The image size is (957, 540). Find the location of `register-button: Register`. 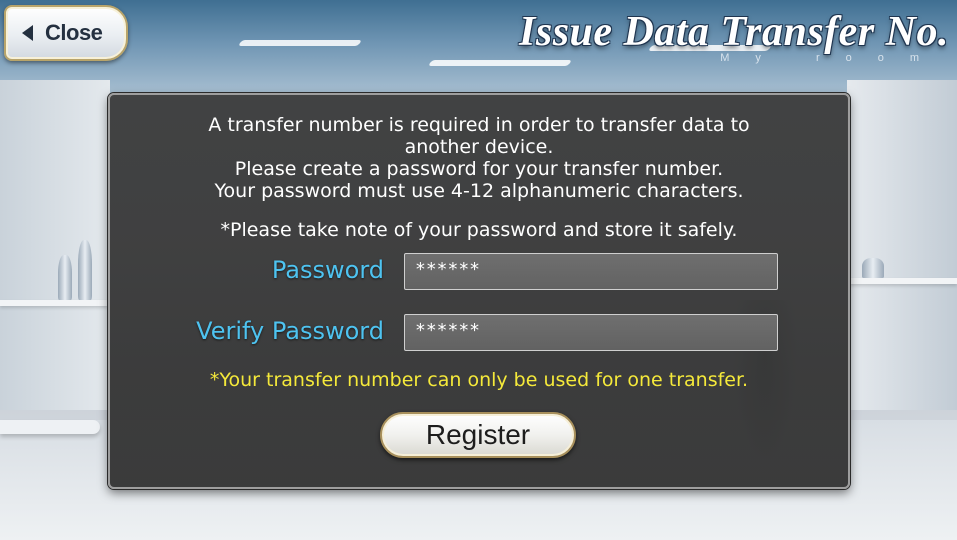

register-button: Register is located at coordinates (478, 435).